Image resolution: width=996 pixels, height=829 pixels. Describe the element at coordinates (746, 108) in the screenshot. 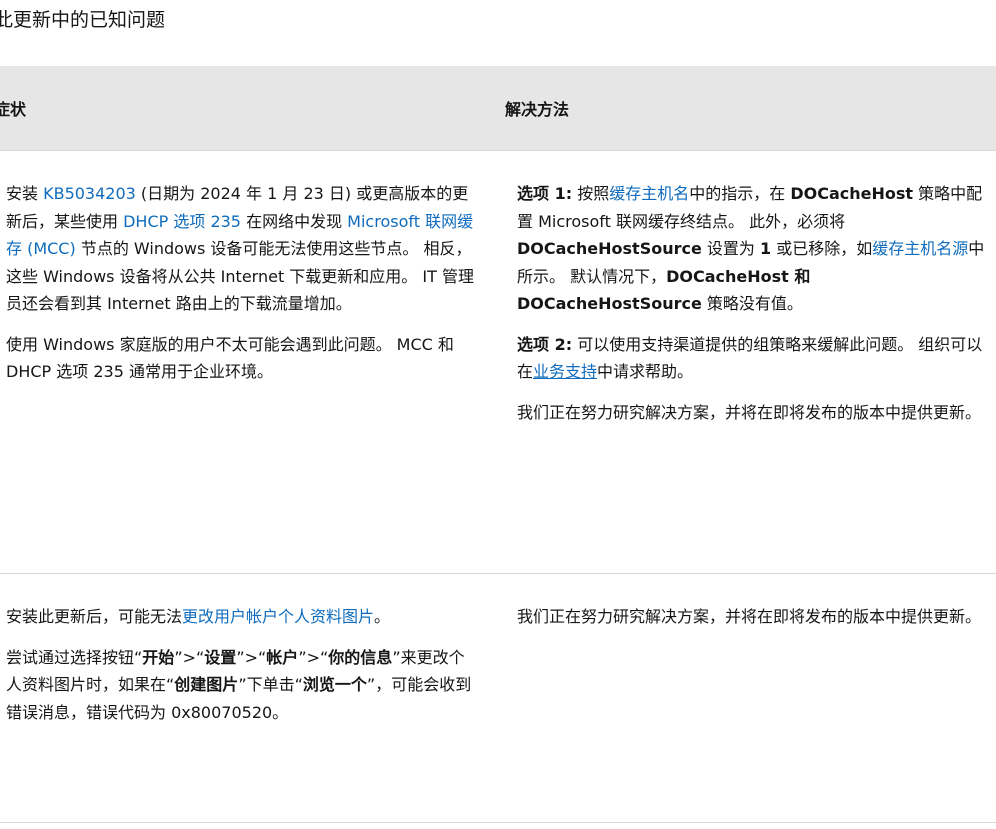

I see `resolution-column-header: 解决方法` at that location.